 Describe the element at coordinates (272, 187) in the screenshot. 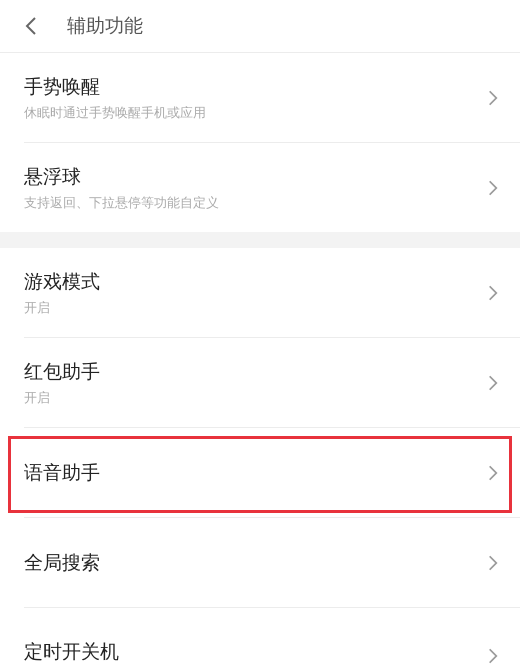

I see `settings-item: 悬浮球 支持返回、下拉悬停等功能自定义` at that location.